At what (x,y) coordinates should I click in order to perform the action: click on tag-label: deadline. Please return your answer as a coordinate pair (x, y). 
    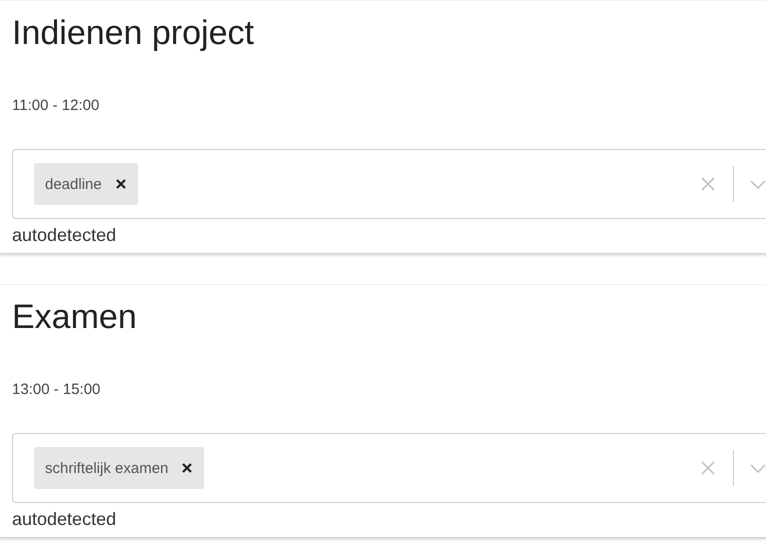
    Looking at the image, I should click on (73, 184).